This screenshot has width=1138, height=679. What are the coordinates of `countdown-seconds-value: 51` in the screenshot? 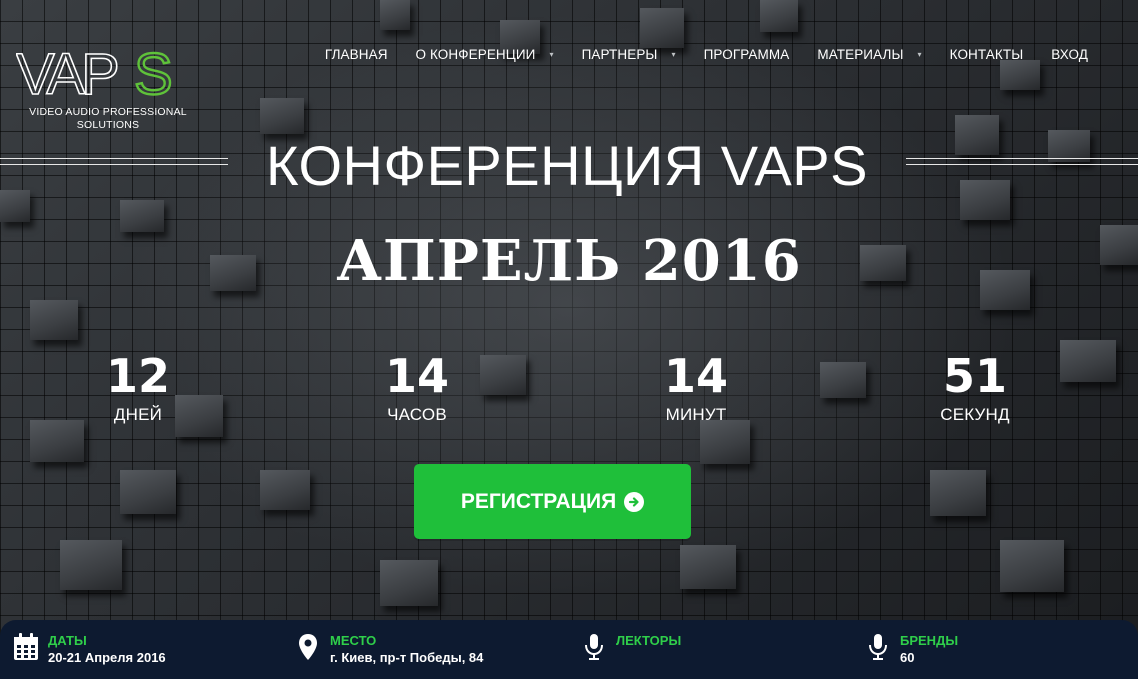 It's located at (974, 376).